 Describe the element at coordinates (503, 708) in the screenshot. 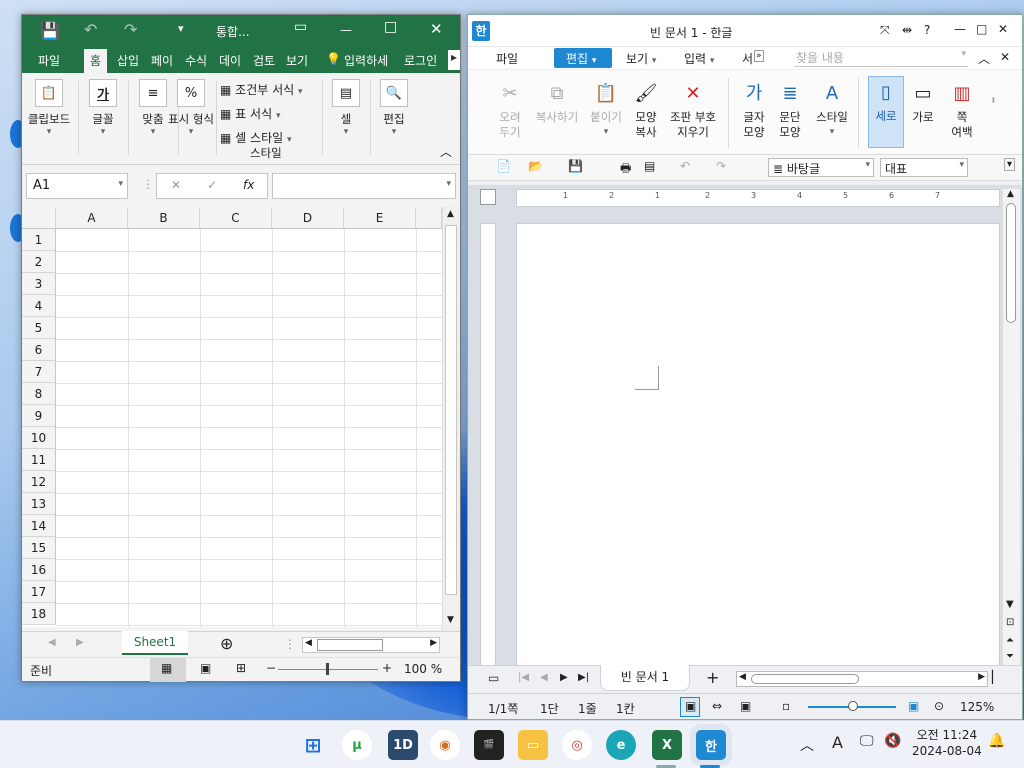

I see `status-page: 1/1쪽` at that location.